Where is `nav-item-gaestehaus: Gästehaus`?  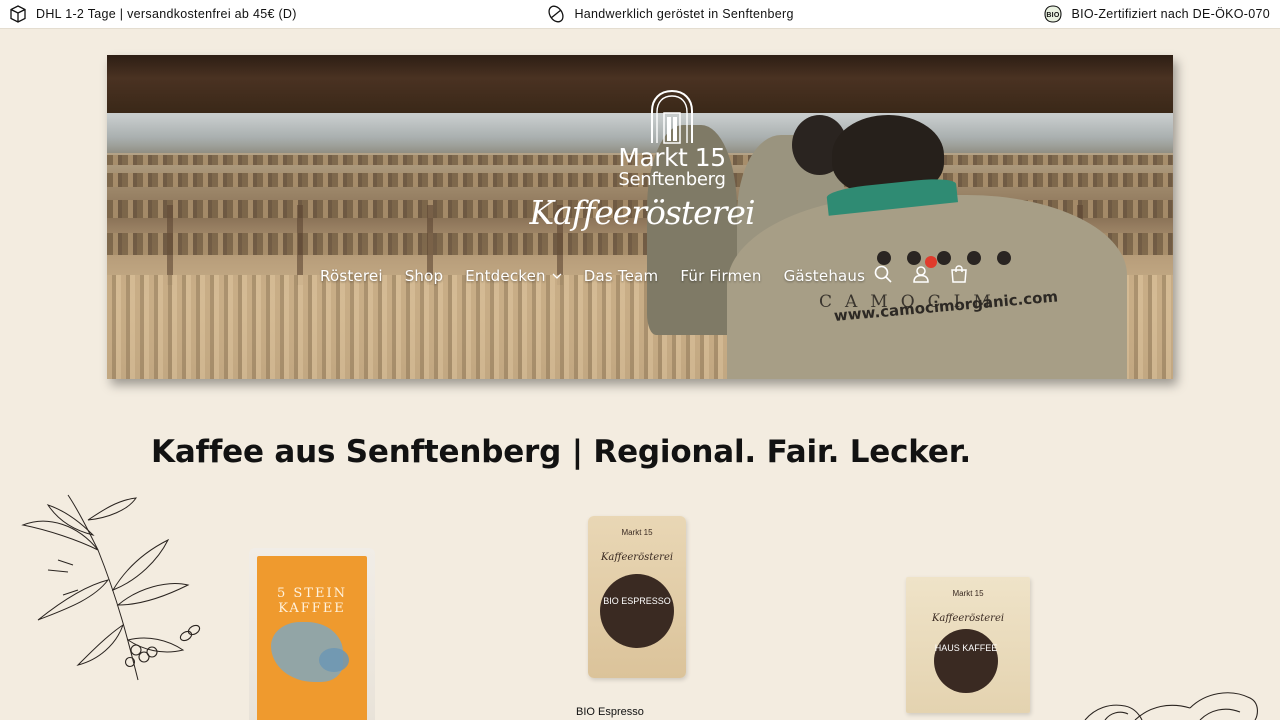 nav-item-gaestehaus: Gästehaus is located at coordinates (825, 276).